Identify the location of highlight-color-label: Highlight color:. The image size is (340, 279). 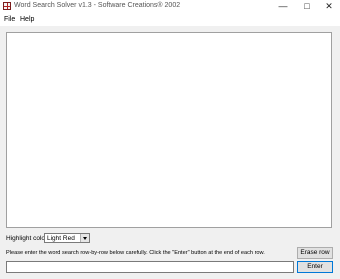
(27, 238).